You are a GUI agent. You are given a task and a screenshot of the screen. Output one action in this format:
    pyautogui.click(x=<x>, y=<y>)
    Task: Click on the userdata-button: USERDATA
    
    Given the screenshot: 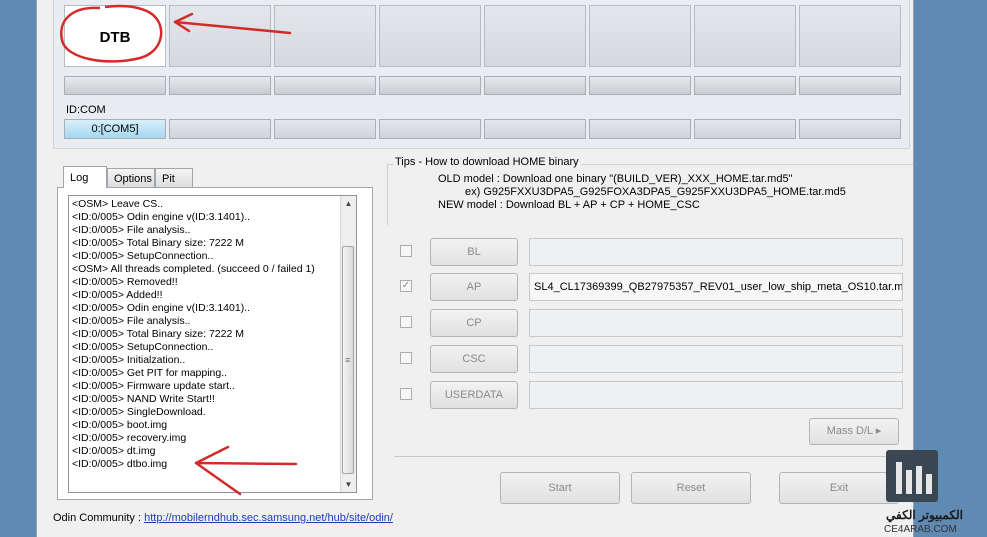 What is the action you would take?
    pyautogui.click(x=474, y=395)
    